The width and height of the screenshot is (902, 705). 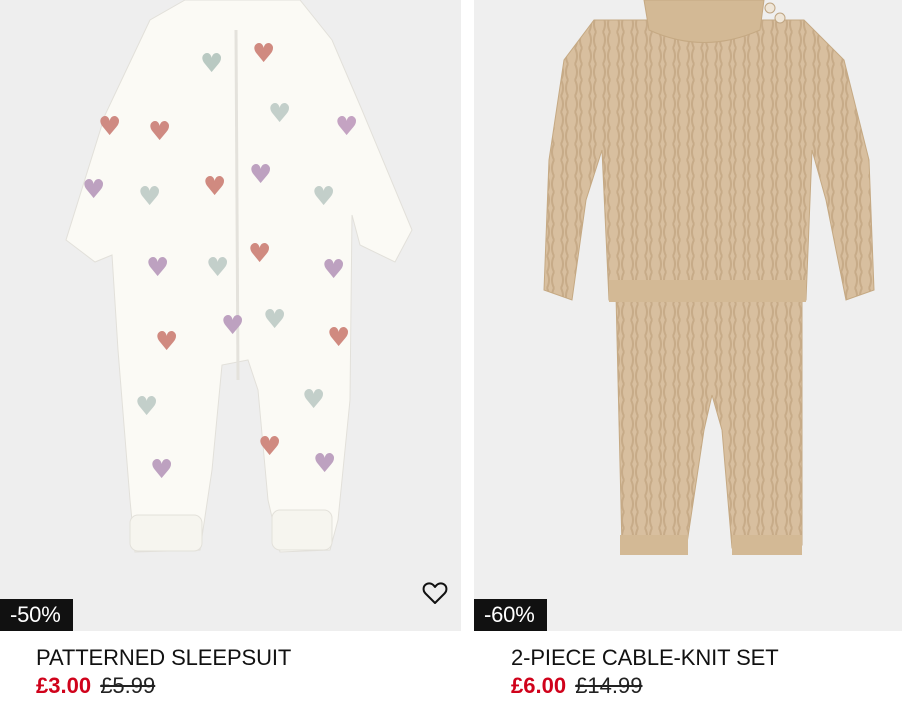 I want to click on product-title: PATTERNED SLEEPSUIT, so click(x=248, y=658).